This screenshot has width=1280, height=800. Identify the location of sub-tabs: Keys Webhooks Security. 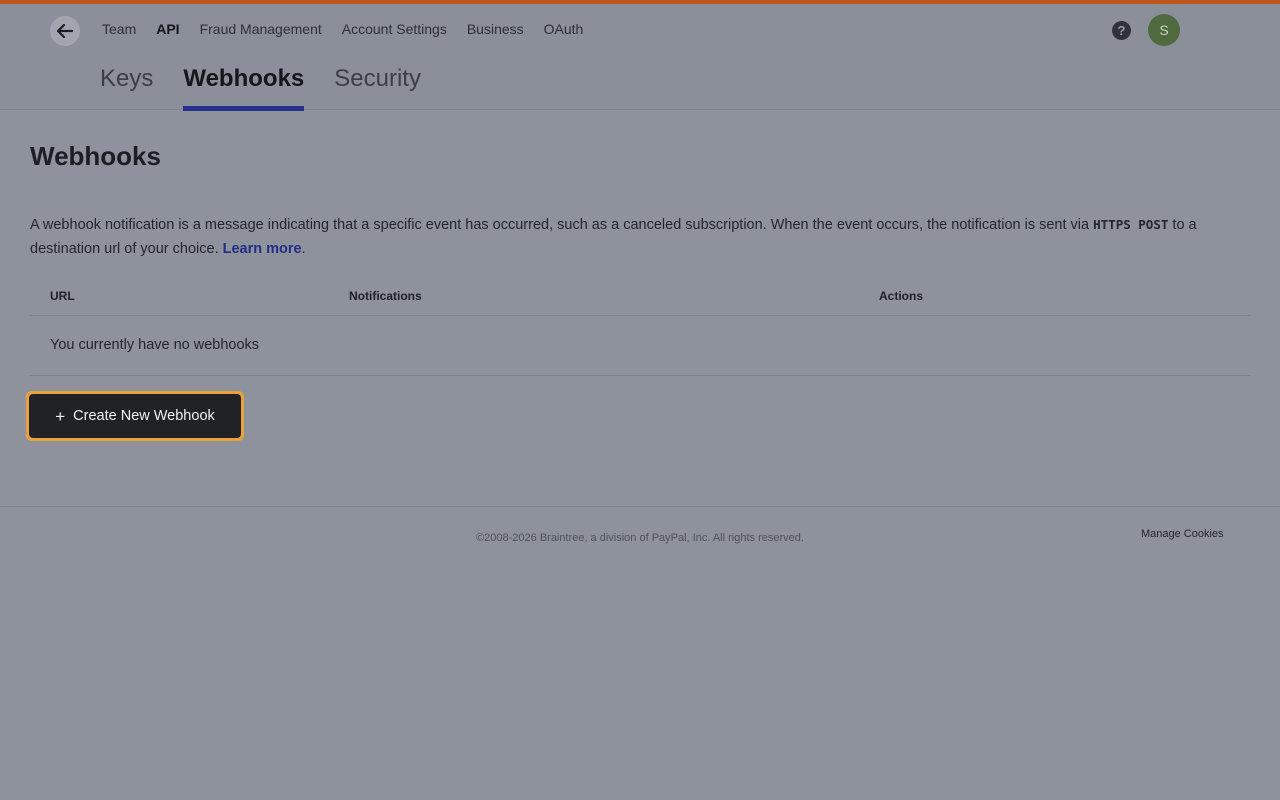
(260, 87).